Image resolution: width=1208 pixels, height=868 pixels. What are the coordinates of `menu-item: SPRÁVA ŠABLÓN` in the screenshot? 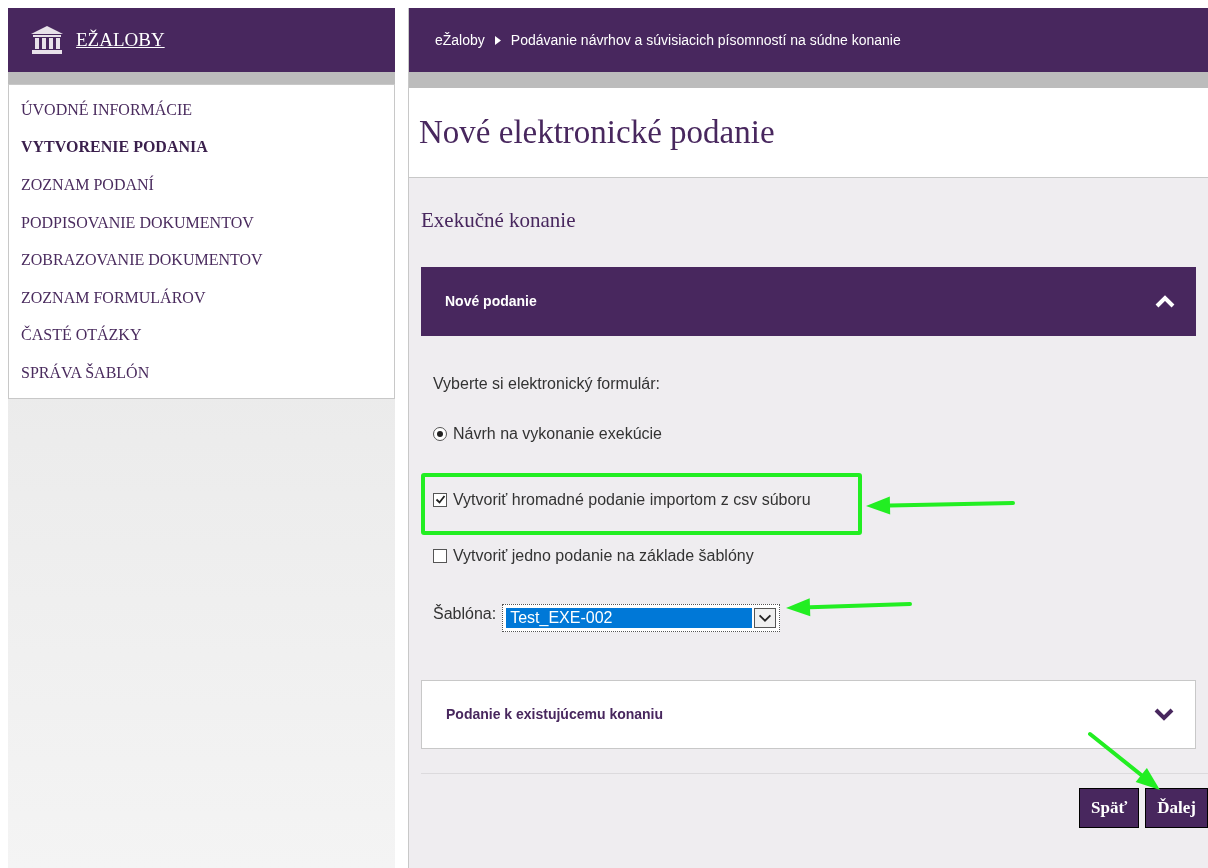 It's located at (201, 373).